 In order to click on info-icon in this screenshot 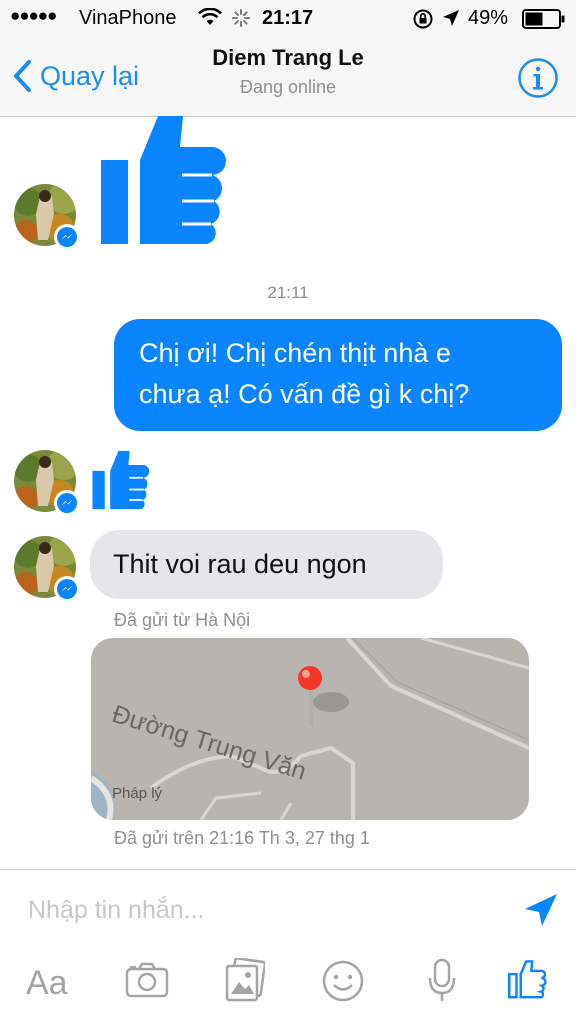, I will do `click(538, 78)`.